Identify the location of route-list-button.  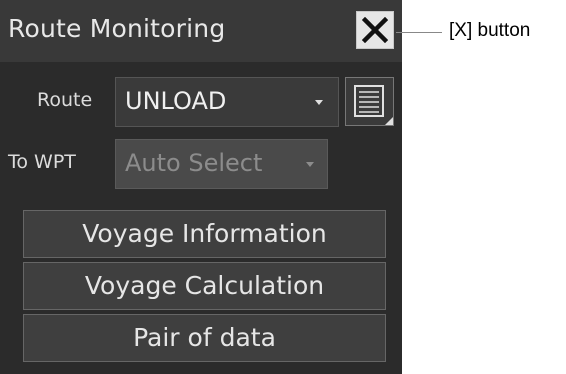
(369, 101).